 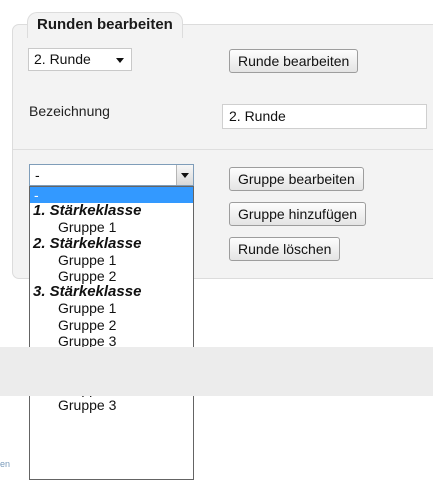 I want to click on edit-round-button: Runde bearbeiten, so click(x=294, y=61).